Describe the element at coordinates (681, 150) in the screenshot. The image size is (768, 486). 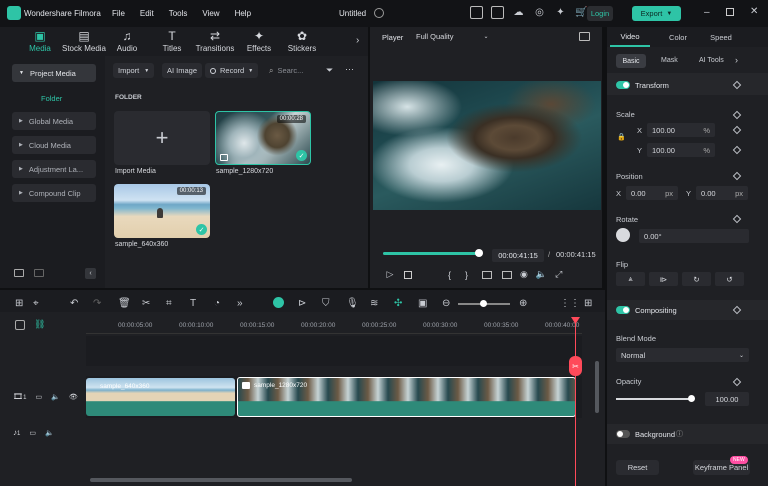
I see `scale-y-input: 100.00 %` at that location.